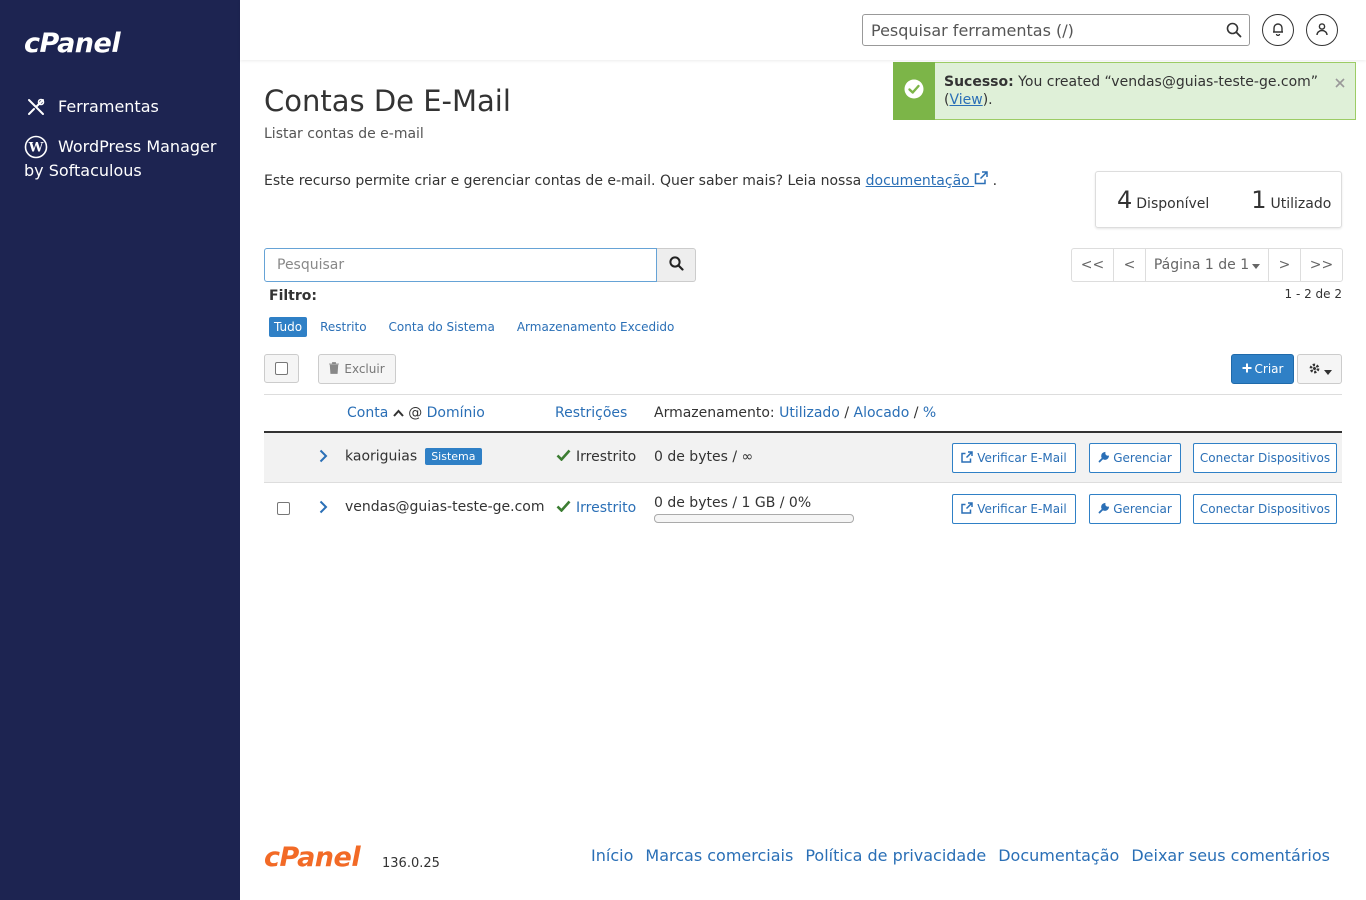 The width and height of the screenshot is (1366, 900). What do you see at coordinates (612, 855) in the screenshot?
I see `footer-link-home: Início` at bounding box center [612, 855].